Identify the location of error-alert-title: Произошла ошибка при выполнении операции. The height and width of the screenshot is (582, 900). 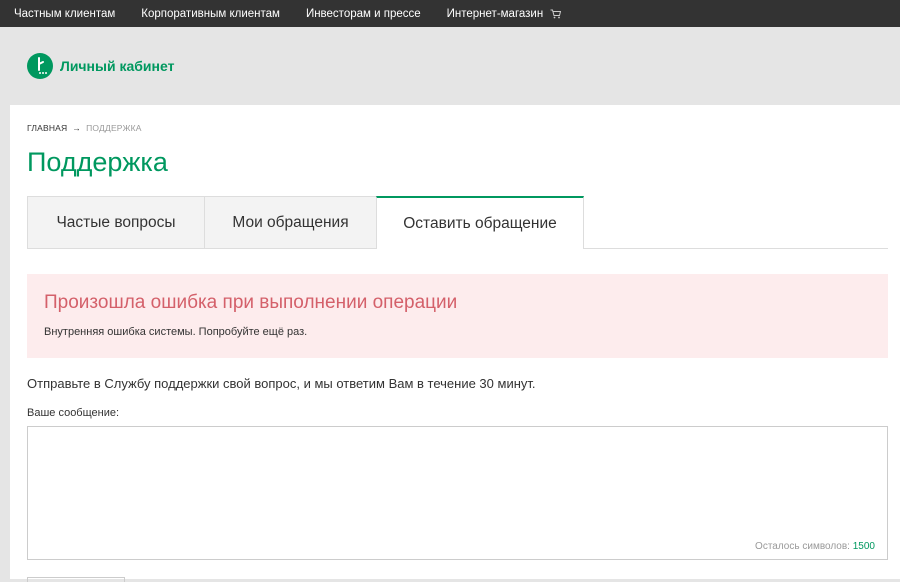
(251, 302).